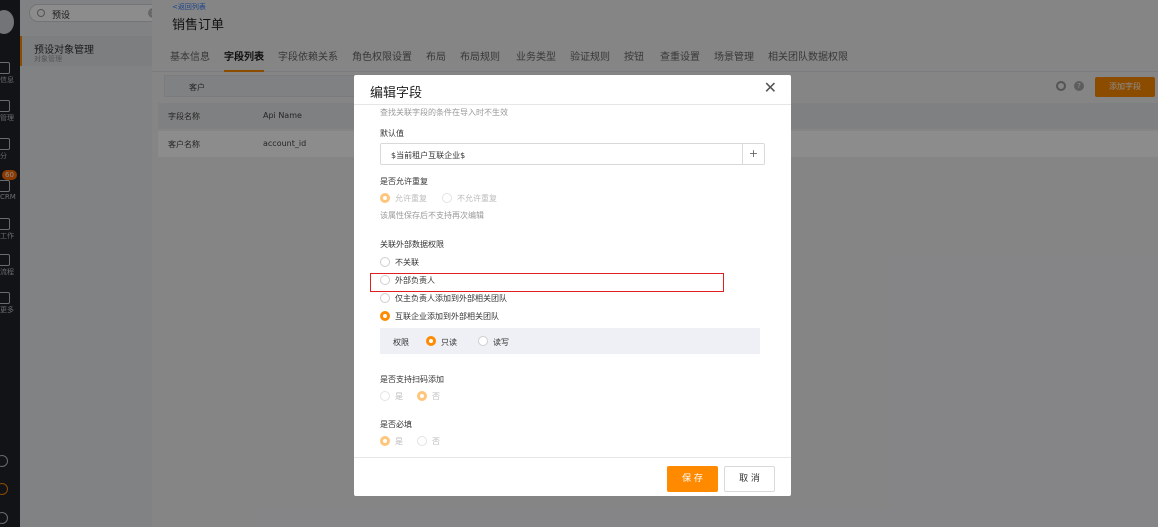  Describe the element at coordinates (692, 479) in the screenshot. I see `save-button: 保 存` at that location.